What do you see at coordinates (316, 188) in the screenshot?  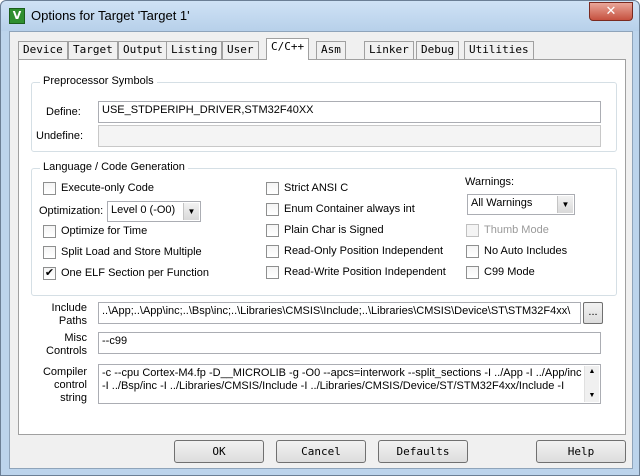 I see `strict-ansi-label: Strict ANSI C` at bounding box center [316, 188].